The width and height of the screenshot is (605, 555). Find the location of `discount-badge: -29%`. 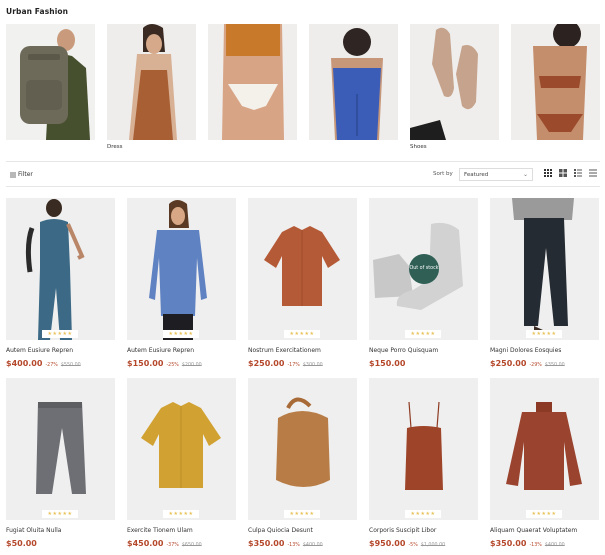

discount-badge: -29% is located at coordinates (535, 365).